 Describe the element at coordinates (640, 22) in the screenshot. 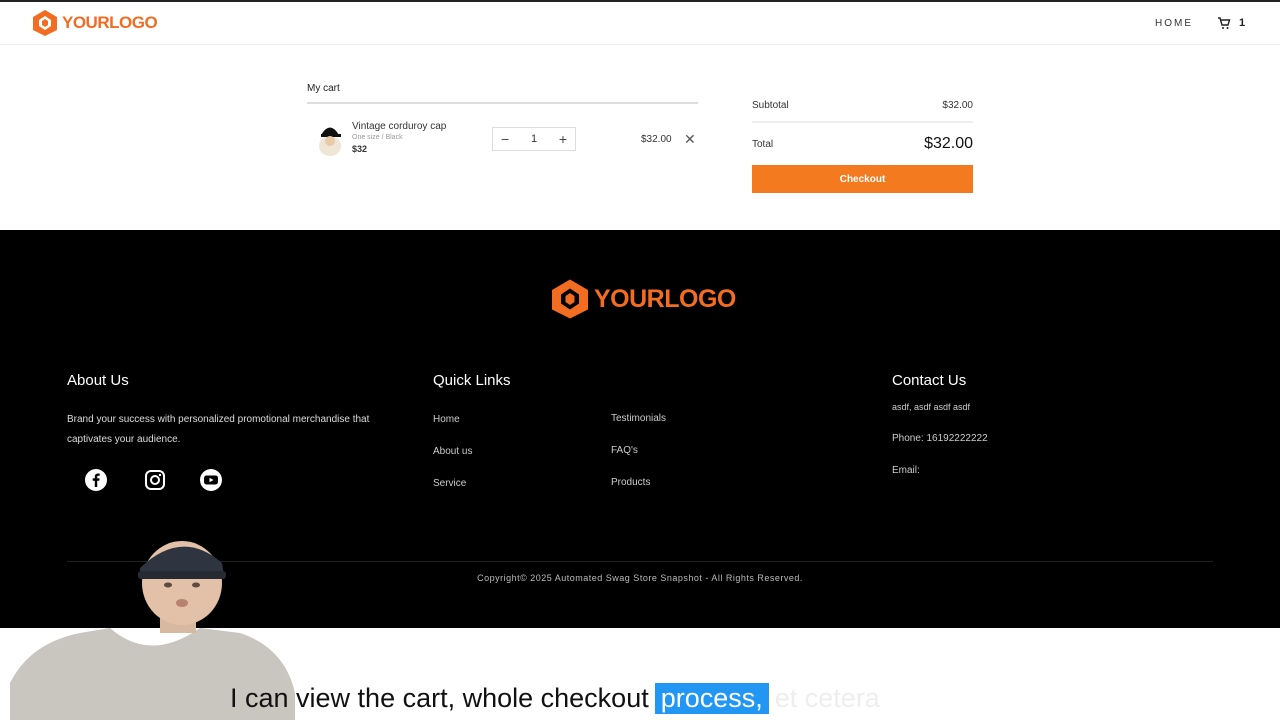

I see `site-header: YOURLOGO HOME 1` at that location.